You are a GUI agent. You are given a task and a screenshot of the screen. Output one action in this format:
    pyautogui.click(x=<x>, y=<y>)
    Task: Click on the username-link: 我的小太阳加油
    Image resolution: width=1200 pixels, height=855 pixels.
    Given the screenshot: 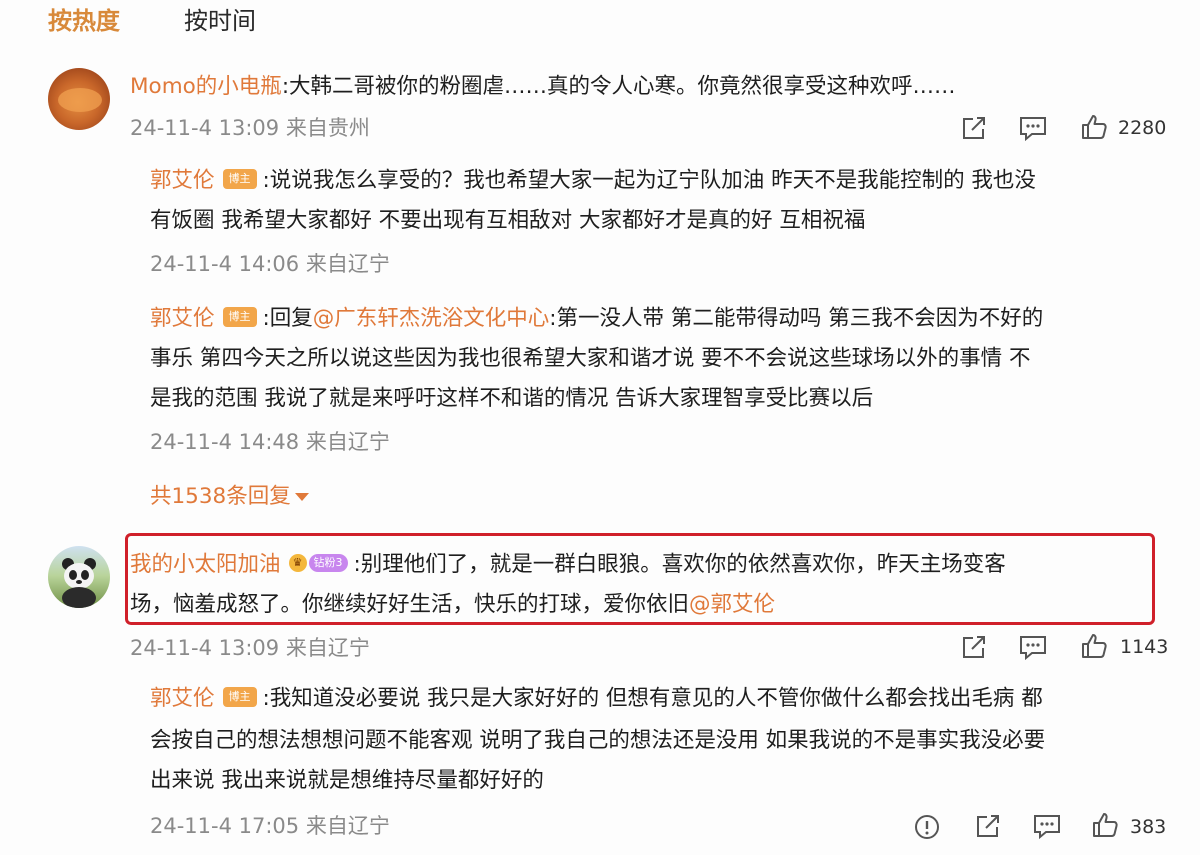 What is the action you would take?
    pyautogui.click(x=205, y=564)
    